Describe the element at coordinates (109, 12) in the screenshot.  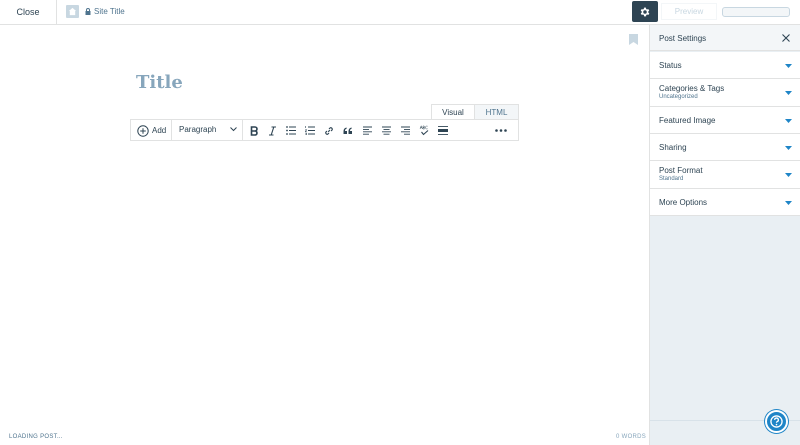
I see `site-title: Site Title` at that location.